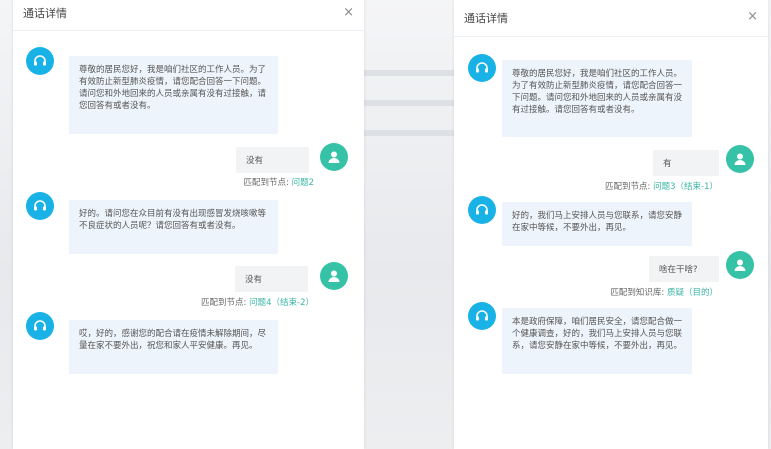 The image size is (771, 449). What do you see at coordinates (686, 163) in the screenshot?
I see `message-bubble-user: 有` at bounding box center [686, 163].